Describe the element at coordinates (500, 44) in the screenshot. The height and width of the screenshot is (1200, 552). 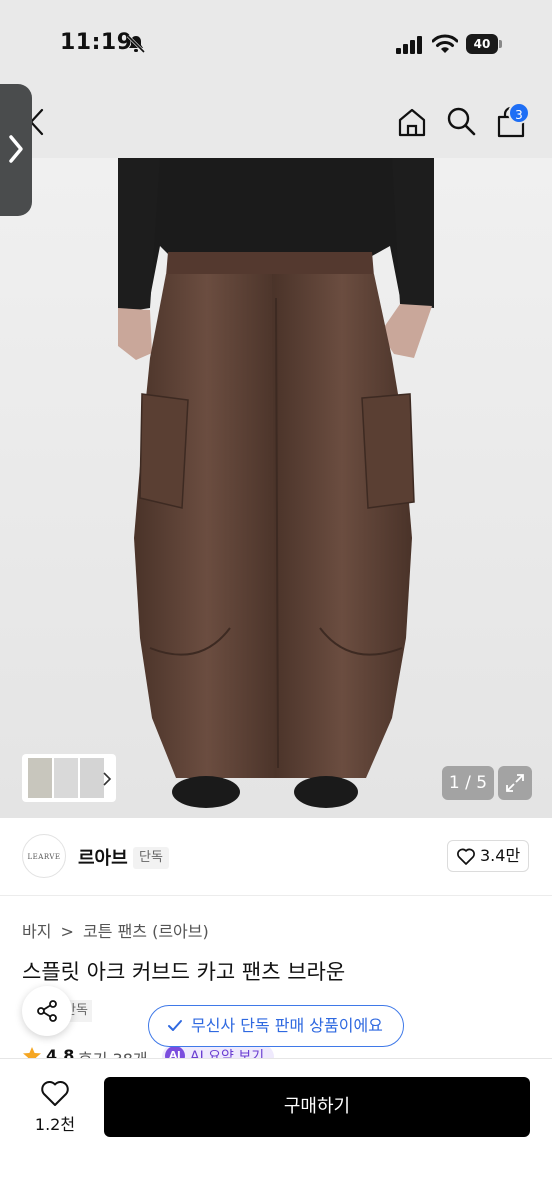
I see `battery-tip` at that location.